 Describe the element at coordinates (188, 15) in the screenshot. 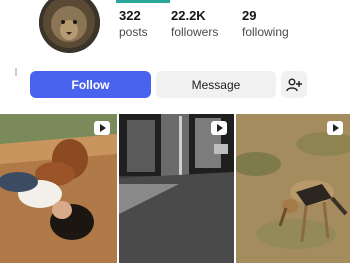

I see `followers-count: 22.2K` at that location.